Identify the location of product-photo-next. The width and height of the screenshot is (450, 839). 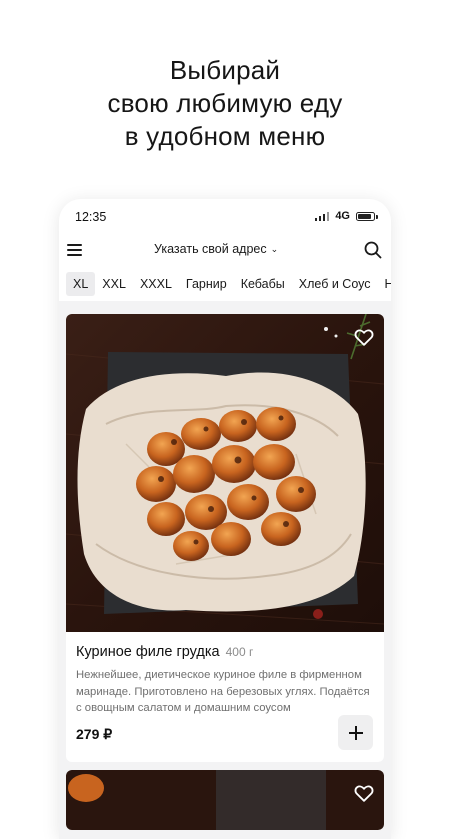
(225, 800).